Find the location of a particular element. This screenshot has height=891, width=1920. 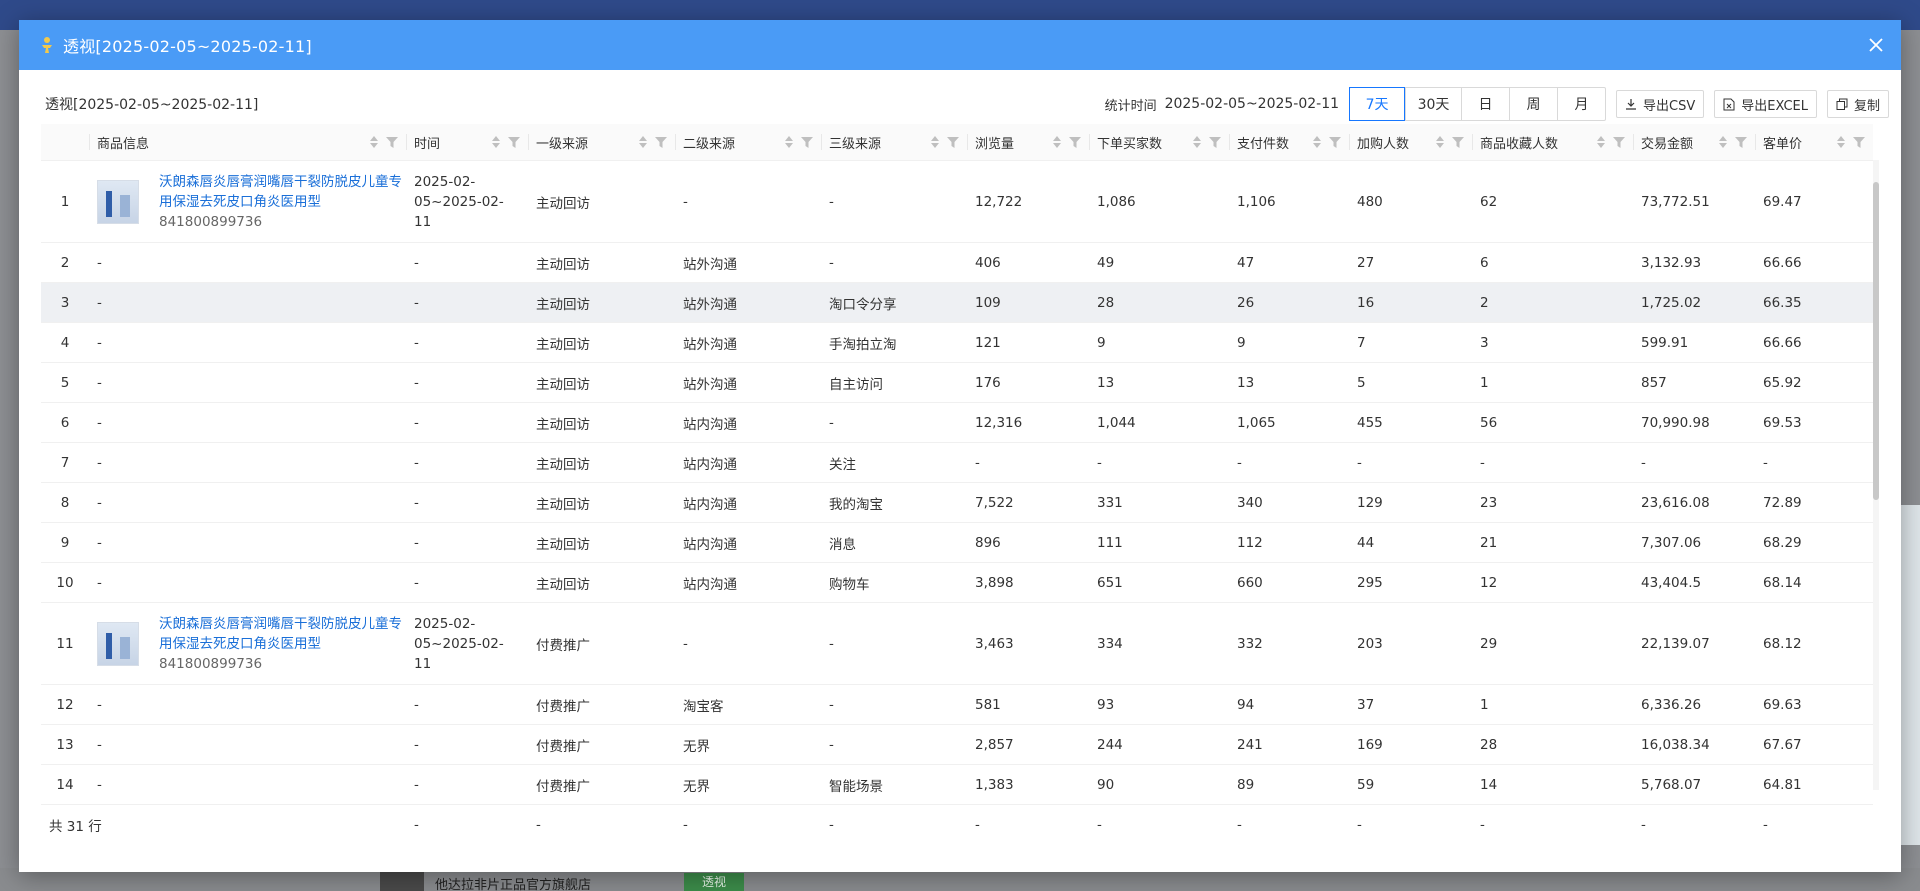

row-index: 3 is located at coordinates (65, 302).